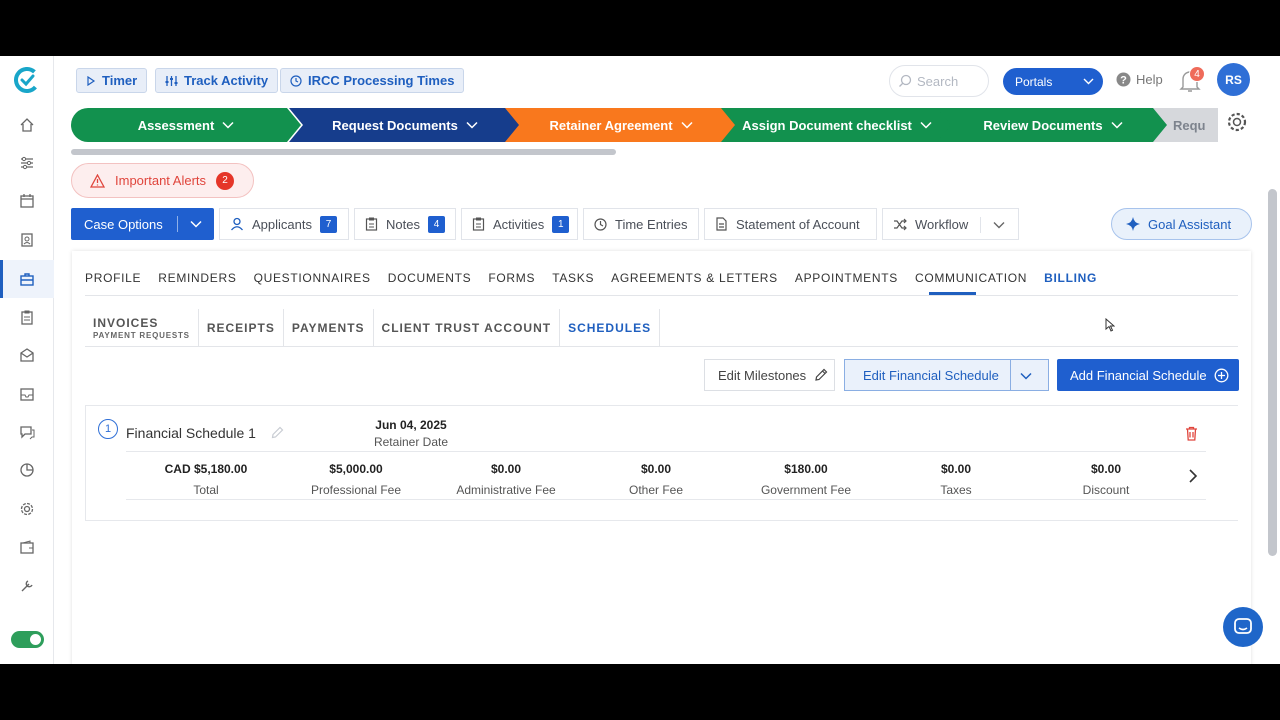 This screenshot has width=1280, height=720. I want to click on tab-tasks: TASKS, so click(573, 278).